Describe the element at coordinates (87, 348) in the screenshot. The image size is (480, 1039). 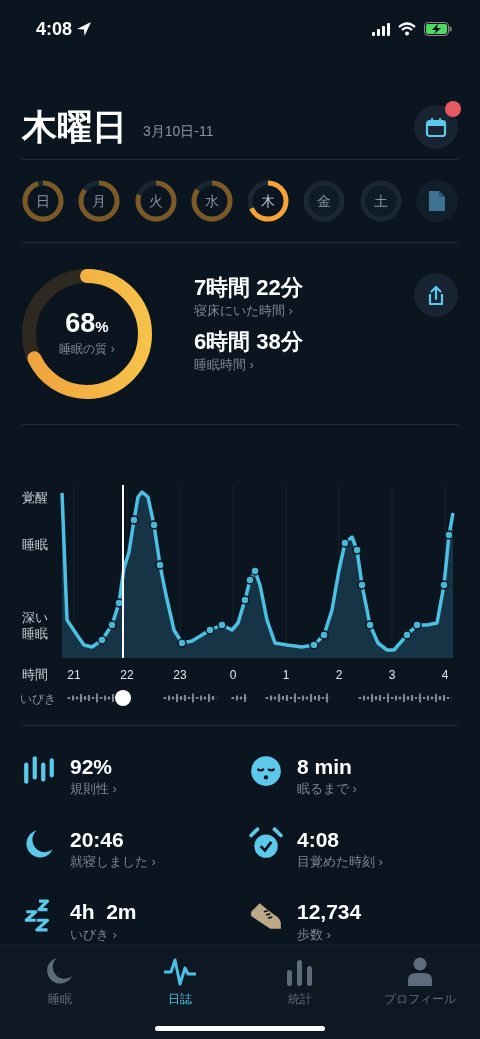
I see `quality-link: 睡眠の質 ›` at that location.